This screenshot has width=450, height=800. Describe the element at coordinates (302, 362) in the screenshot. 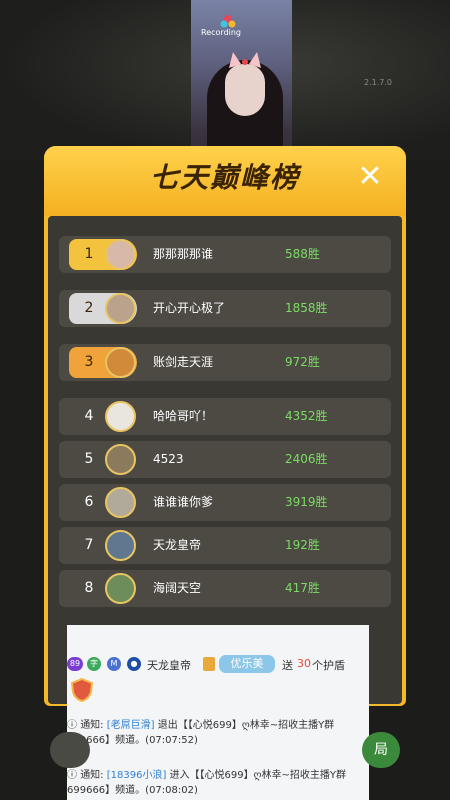

I see `win-count: 972胜` at that location.